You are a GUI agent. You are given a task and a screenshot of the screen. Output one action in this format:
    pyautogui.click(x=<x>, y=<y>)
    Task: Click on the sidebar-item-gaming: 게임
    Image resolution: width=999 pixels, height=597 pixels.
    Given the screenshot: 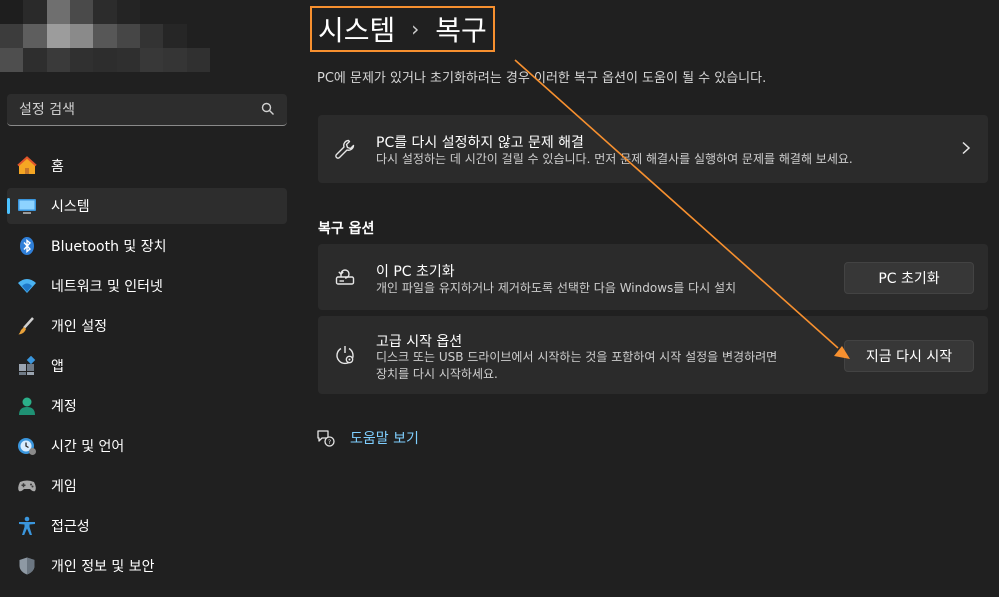 What is the action you would take?
    pyautogui.click(x=147, y=486)
    